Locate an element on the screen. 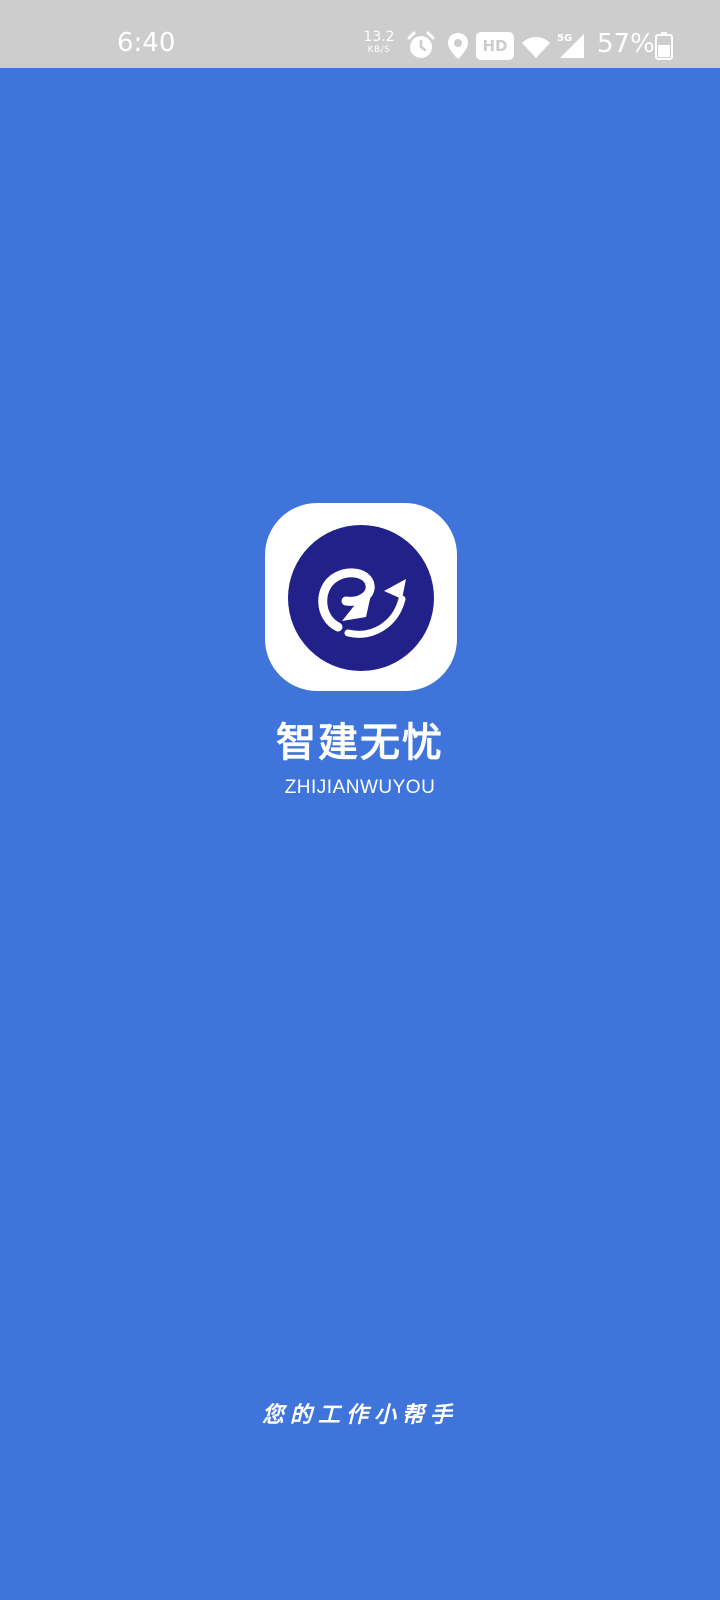 This screenshot has width=720, height=1600. cellular-5g-icon: 5G is located at coordinates (571, 45).